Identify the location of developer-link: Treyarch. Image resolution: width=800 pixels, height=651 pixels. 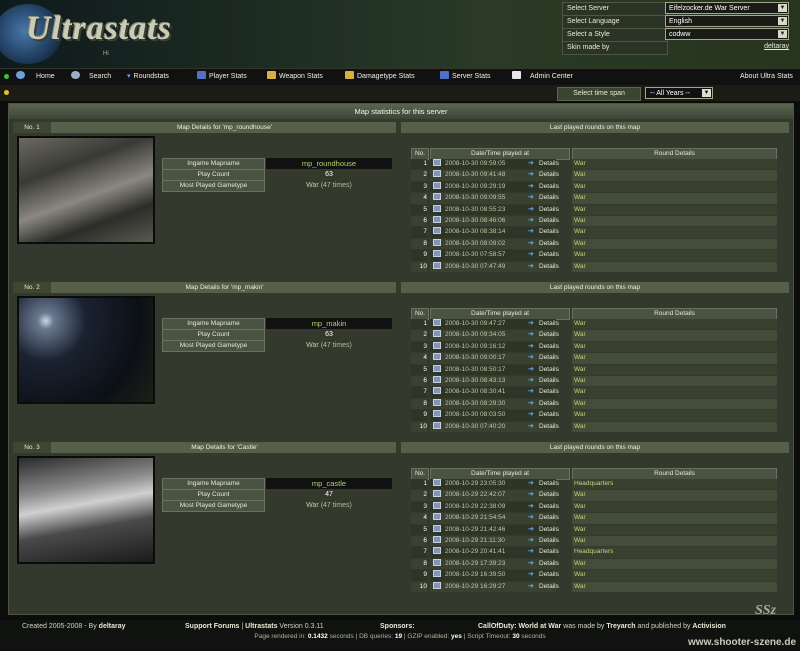
(620, 626).